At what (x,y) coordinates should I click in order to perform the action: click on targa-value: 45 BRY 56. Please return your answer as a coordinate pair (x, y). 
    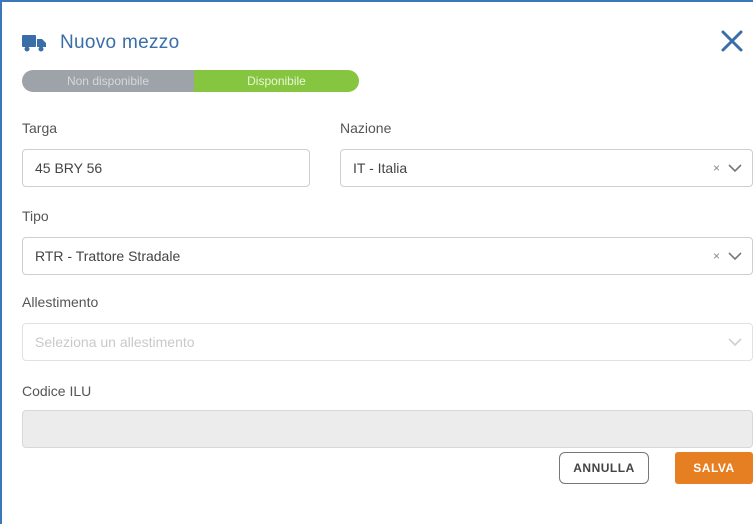
    Looking at the image, I should click on (69, 168).